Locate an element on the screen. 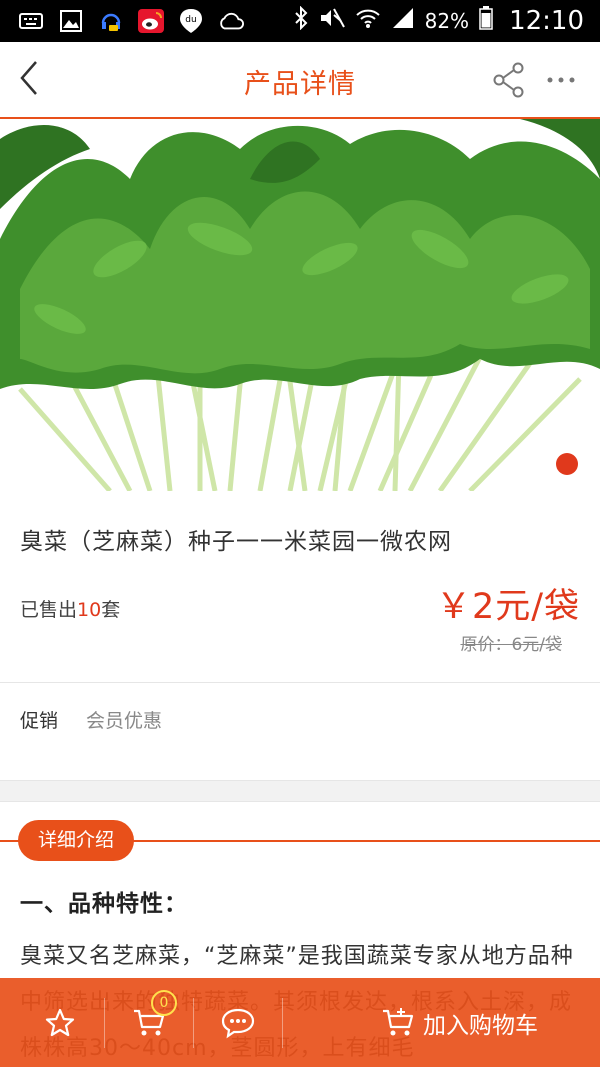 This screenshot has width=600, height=1072. cloud-icon is located at coordinates (231, 21).